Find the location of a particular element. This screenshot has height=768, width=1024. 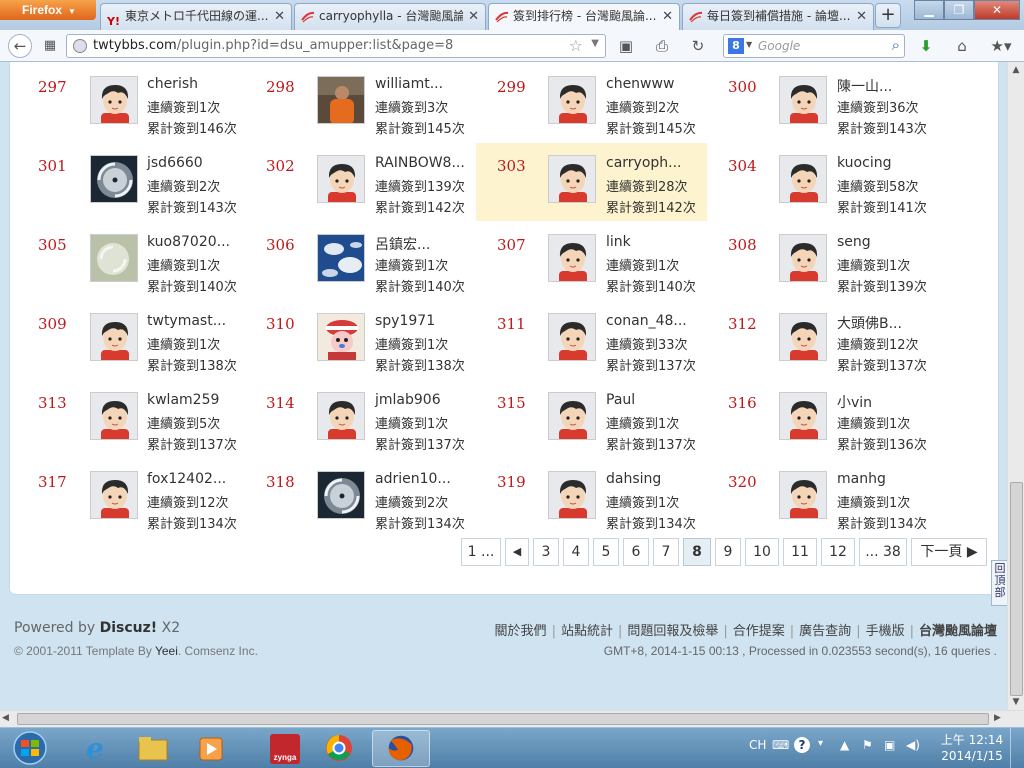

restore-button: ❐ is located at coordinates (959, 10).